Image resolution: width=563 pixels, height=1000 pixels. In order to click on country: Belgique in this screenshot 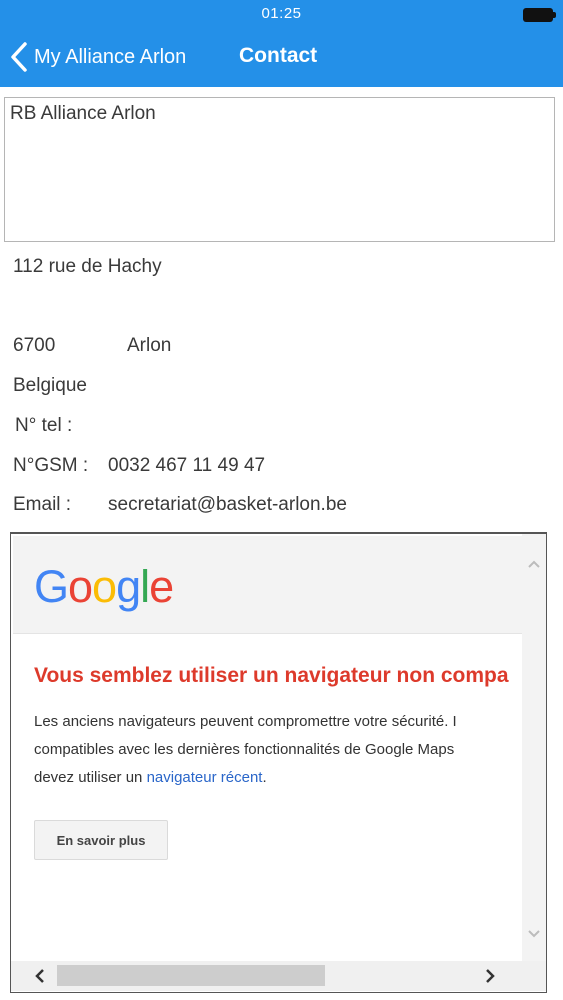, I will do `click(50, 385)`.